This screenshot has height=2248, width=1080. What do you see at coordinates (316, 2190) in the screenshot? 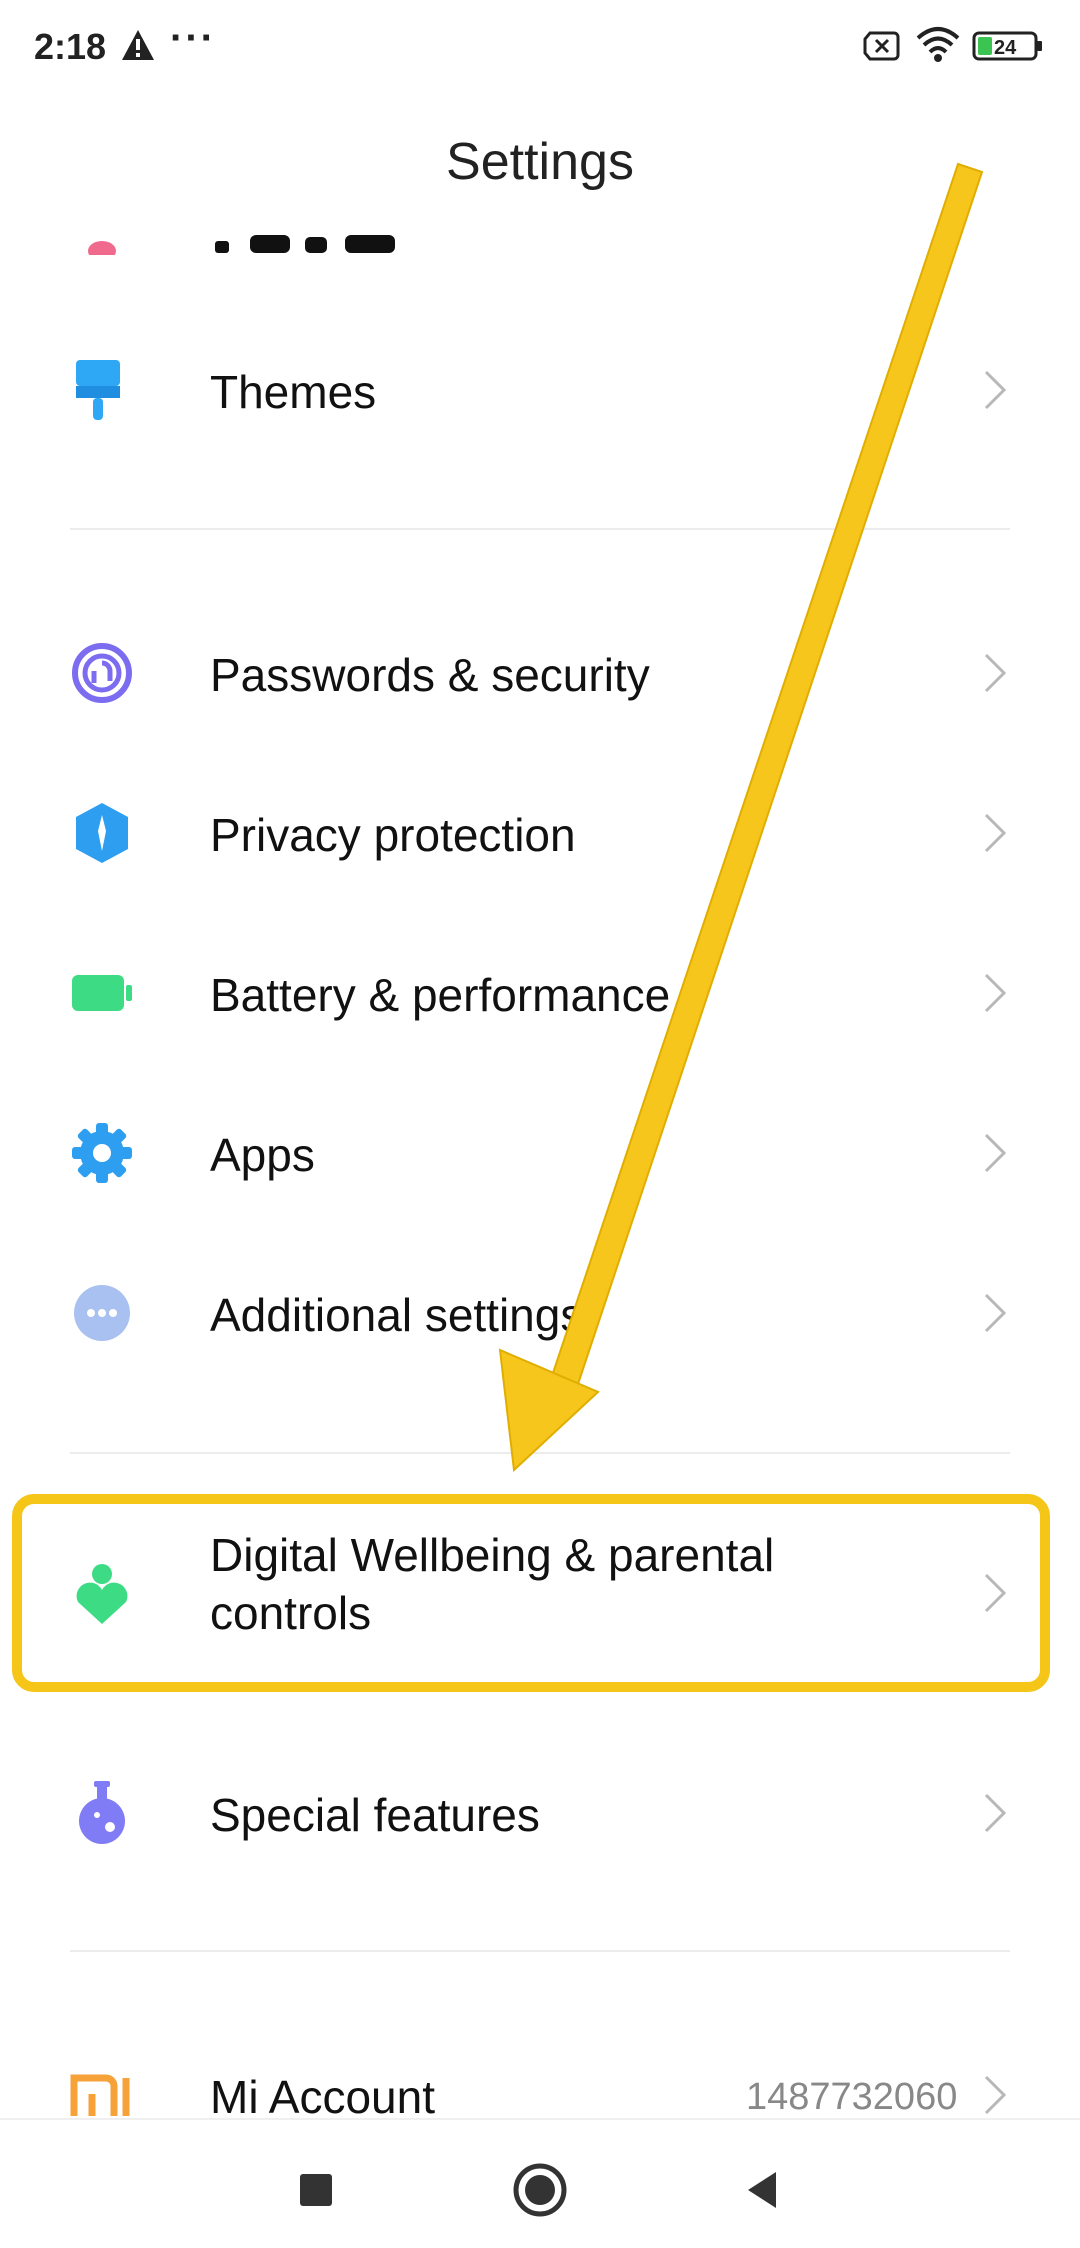
I see `recents-button` at bounding box center [316, 2190].